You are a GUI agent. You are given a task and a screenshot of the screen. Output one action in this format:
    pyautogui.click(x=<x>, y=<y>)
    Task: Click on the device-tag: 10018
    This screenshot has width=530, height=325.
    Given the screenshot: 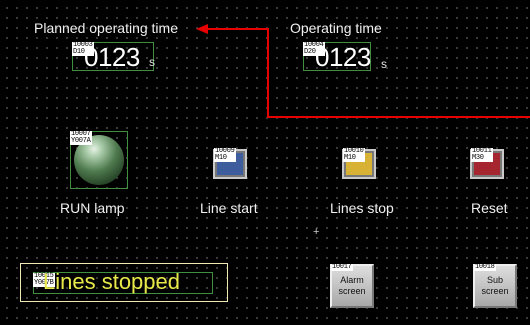 What is the action you would take?
    pyautogui.click(x=485, y=267)
    